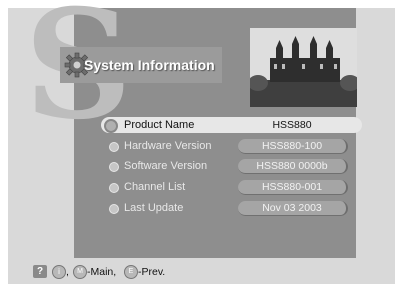 The width and height of the screenshot is (403, 295). I want to click on row-label: Software Version, so click(166, 166).